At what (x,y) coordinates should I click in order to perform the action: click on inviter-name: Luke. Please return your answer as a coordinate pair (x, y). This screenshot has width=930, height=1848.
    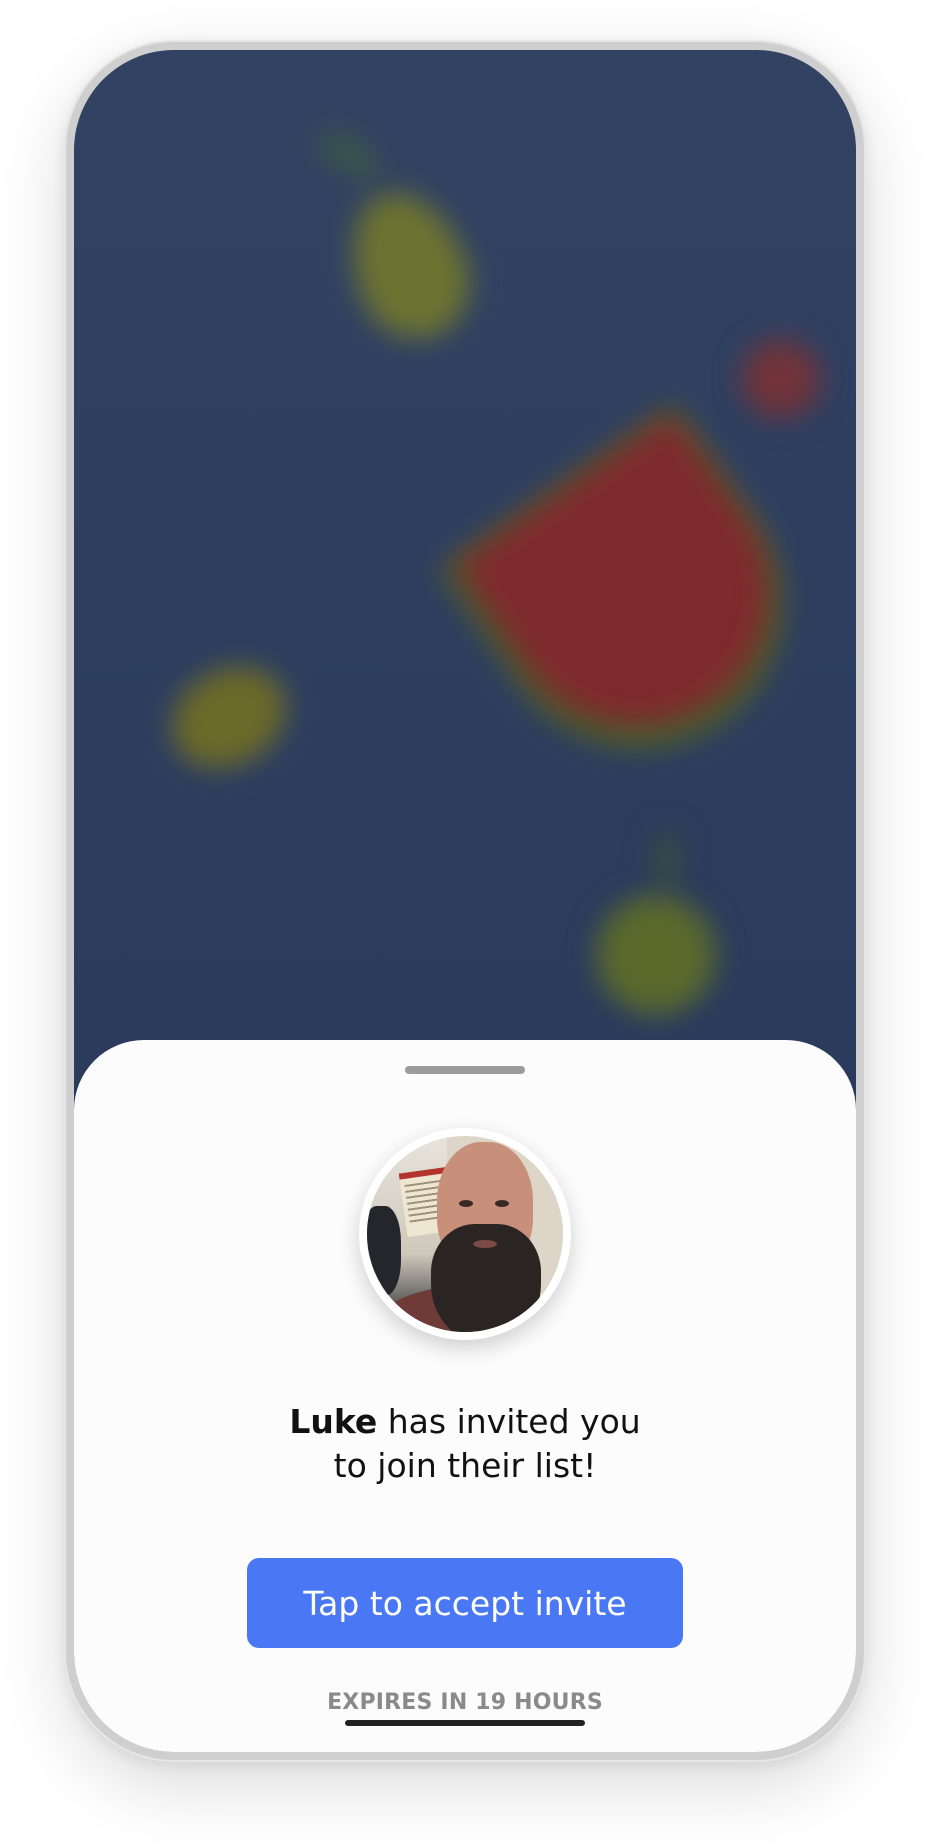
    Looking at the image, I should click on (333, 1421).